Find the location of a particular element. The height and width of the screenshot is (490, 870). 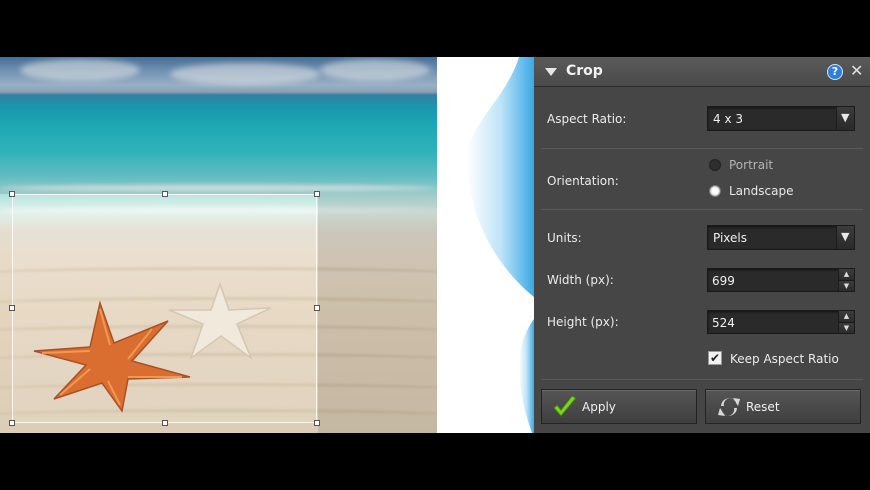

panel-title: Crop is located at coordinates (584, 71).